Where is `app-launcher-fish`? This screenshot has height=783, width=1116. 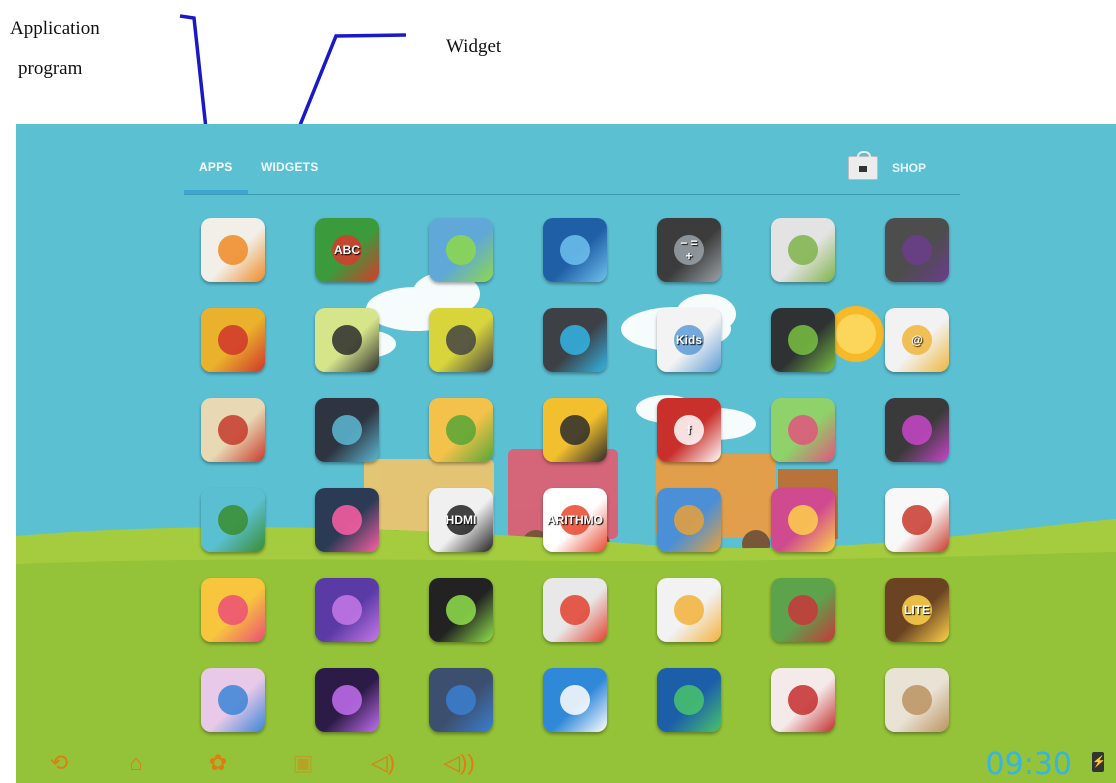 app-launcher-fish is located at coordinates (571, 433).